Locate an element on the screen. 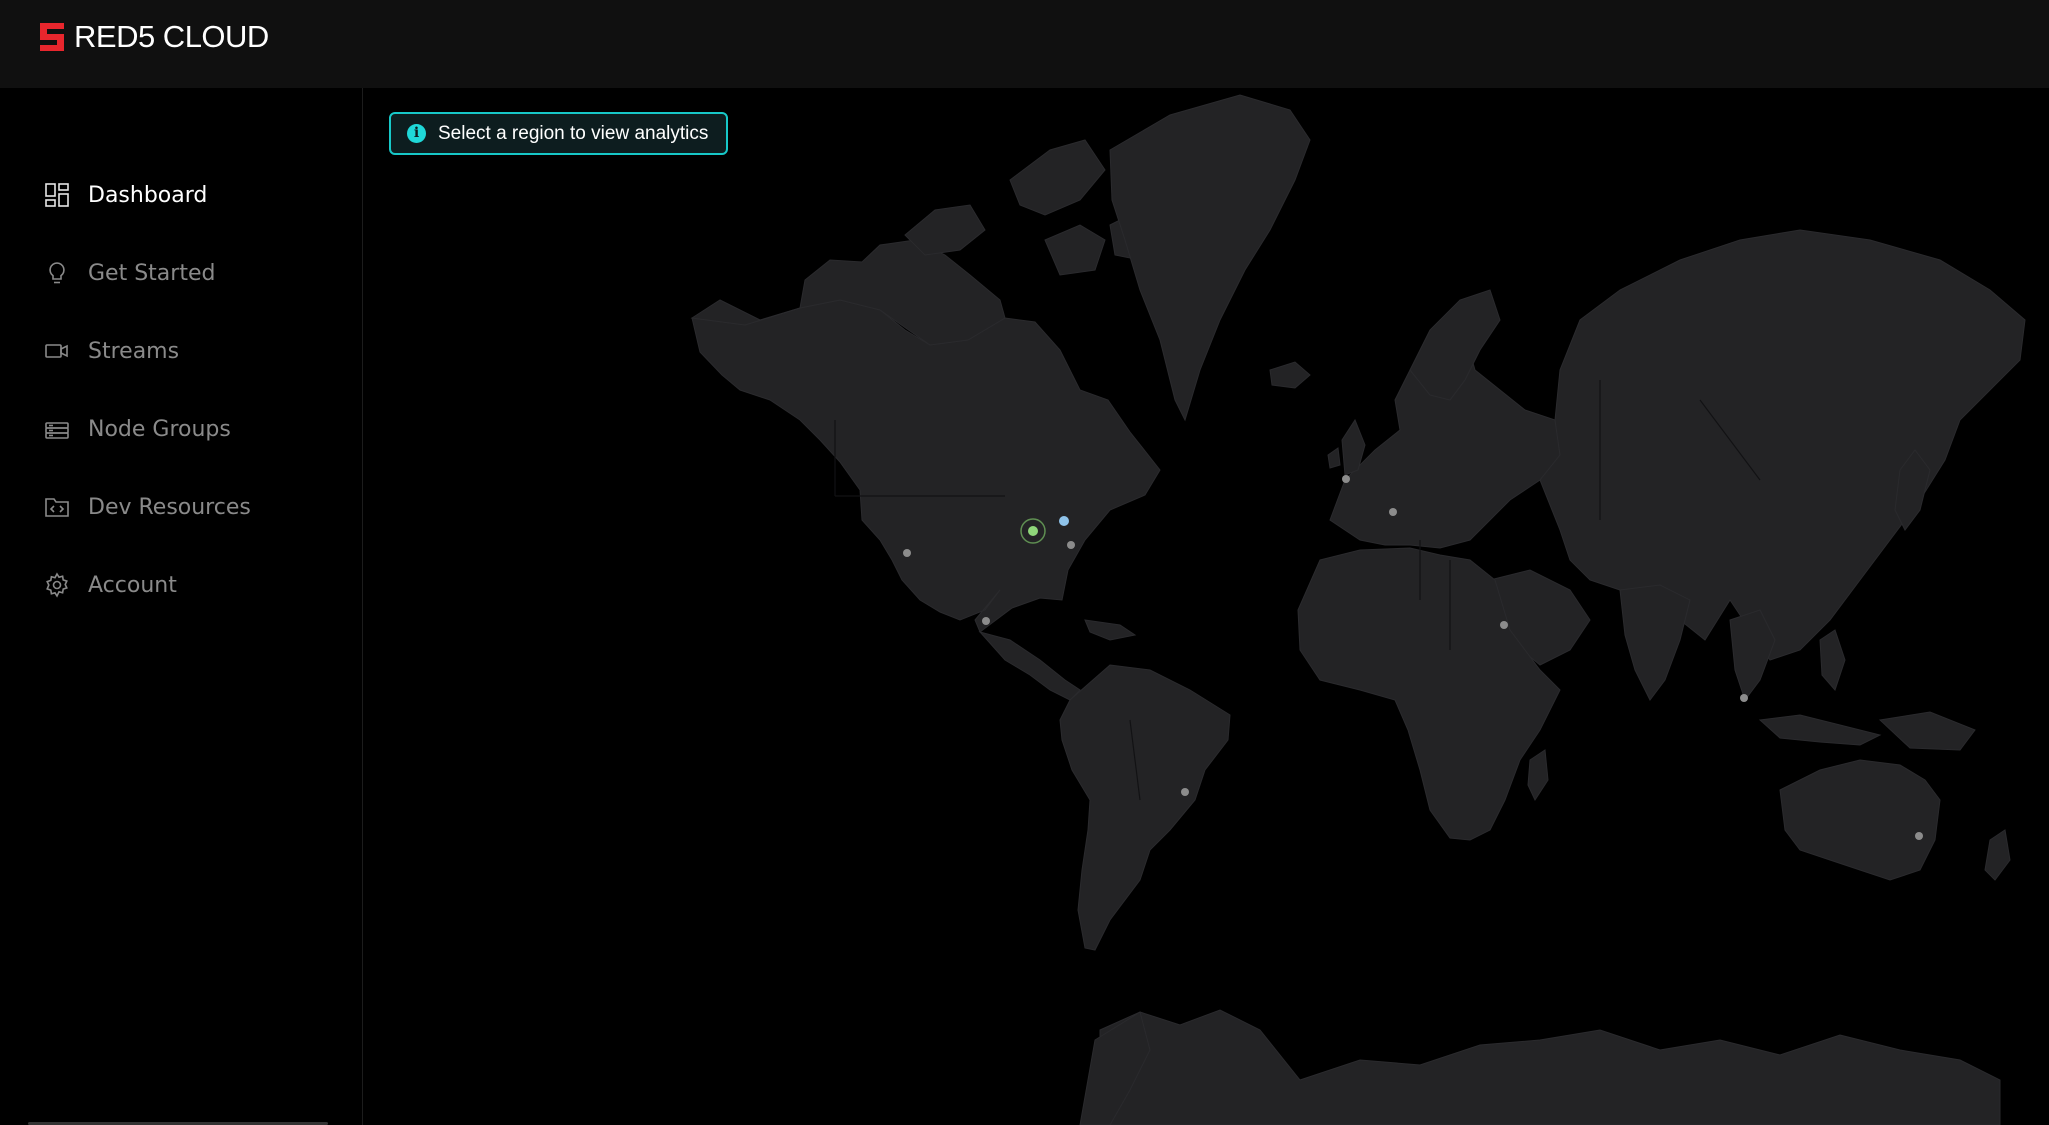 This screenshot has width=2049, height=1125. sidebar-item-node-groups: Node Groups is located at coordinates (137, 429).